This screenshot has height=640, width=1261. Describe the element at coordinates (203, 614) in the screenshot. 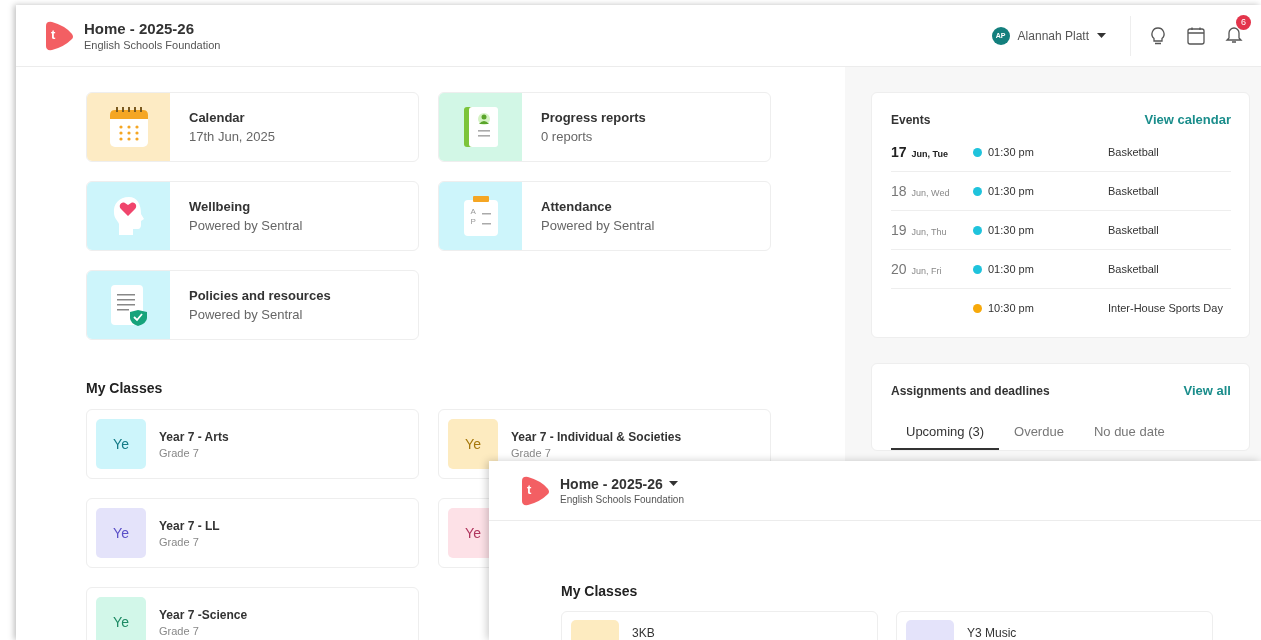

I see `class-name: Year 7 -Science` at that location.